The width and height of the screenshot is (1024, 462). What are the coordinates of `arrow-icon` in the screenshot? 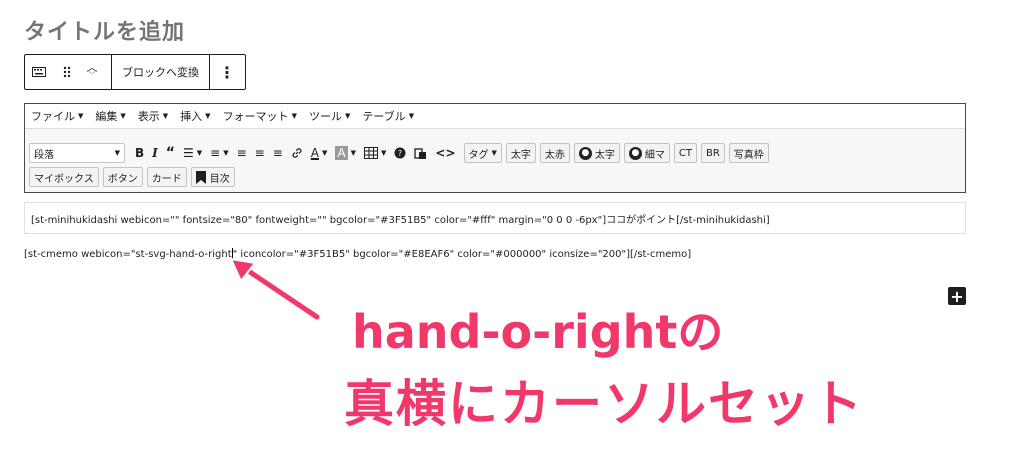 It's located at (275, 289).